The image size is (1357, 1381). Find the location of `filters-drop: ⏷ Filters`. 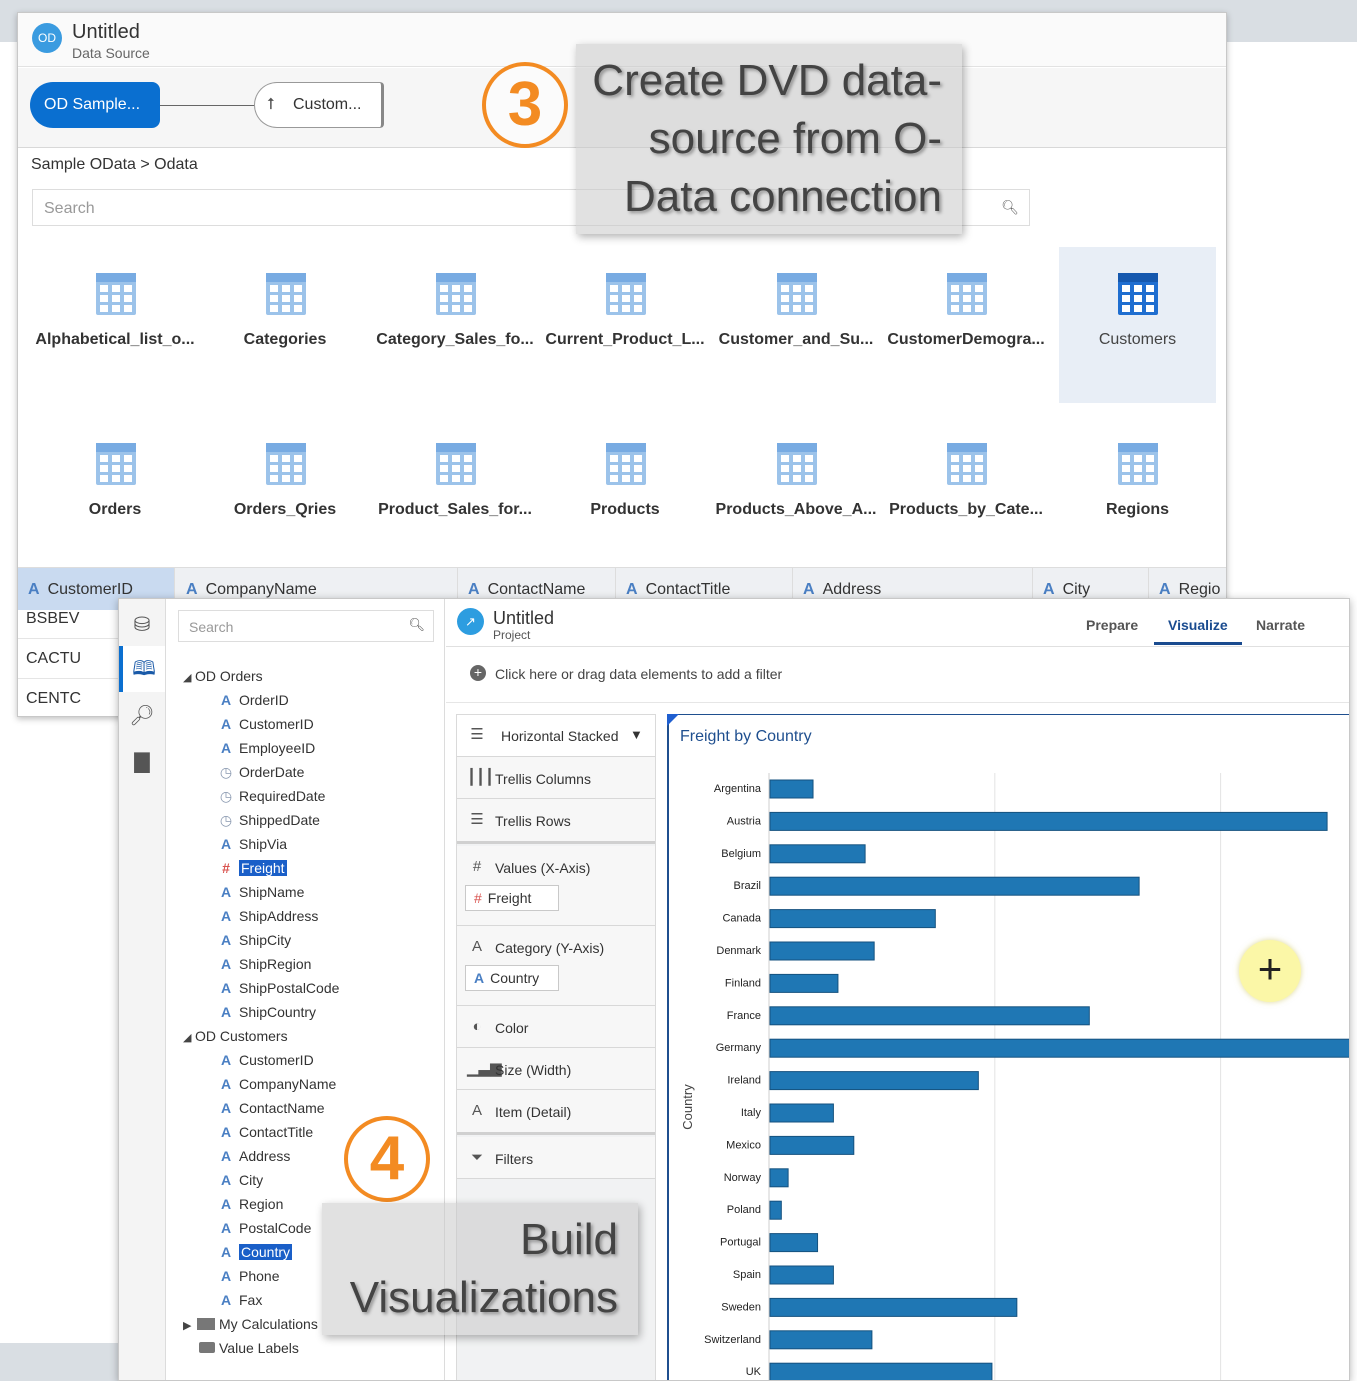

filters-drop: ⏷ Filters is located at coordinates (556, 1158).